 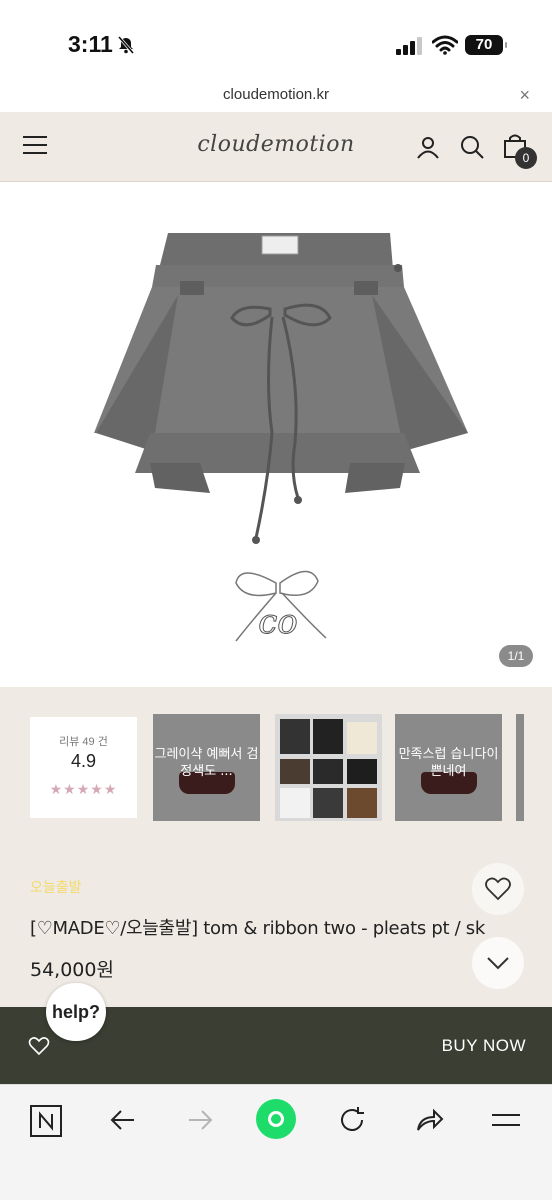 I want to click on product-price: 54,000원, so click(x=72, y=970).